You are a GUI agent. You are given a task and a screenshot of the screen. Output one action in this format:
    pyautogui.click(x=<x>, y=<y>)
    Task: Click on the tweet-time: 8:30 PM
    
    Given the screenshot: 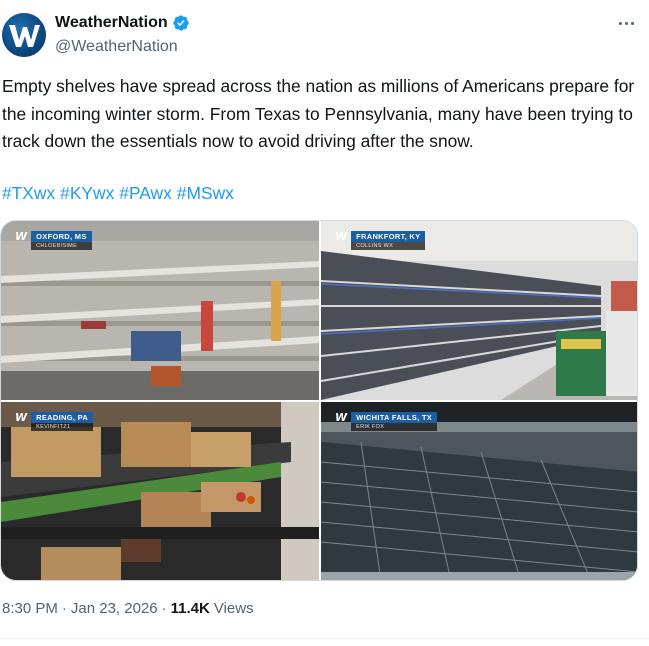 What is the action you would take?
    pyautogui.click(x=30, y=608)
    